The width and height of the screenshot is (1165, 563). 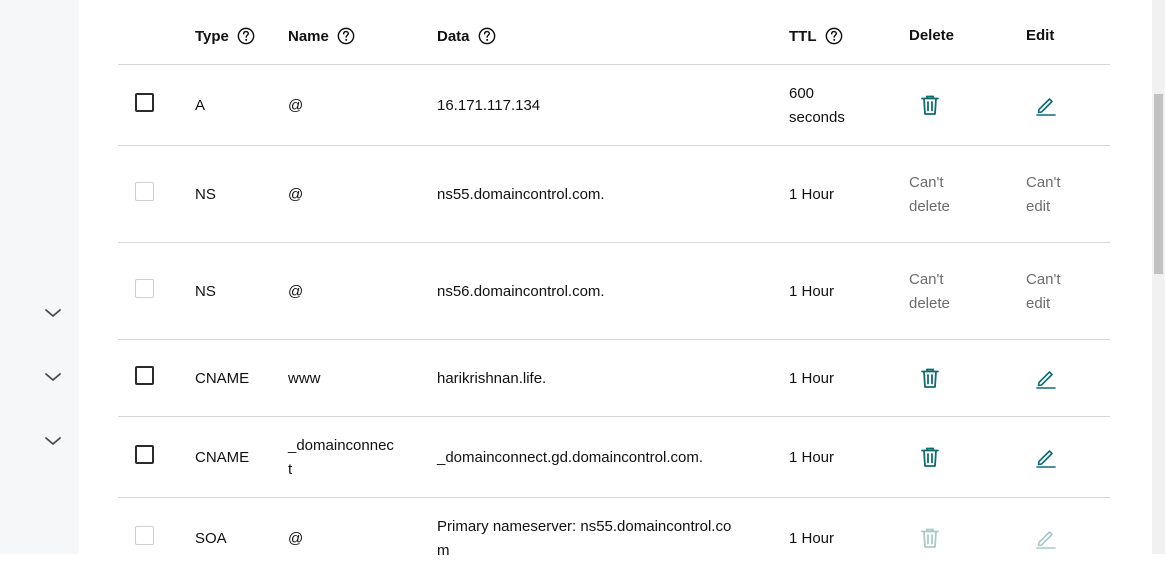 I want to click on scrollbar-thumb, so click(x=1158, y=184).